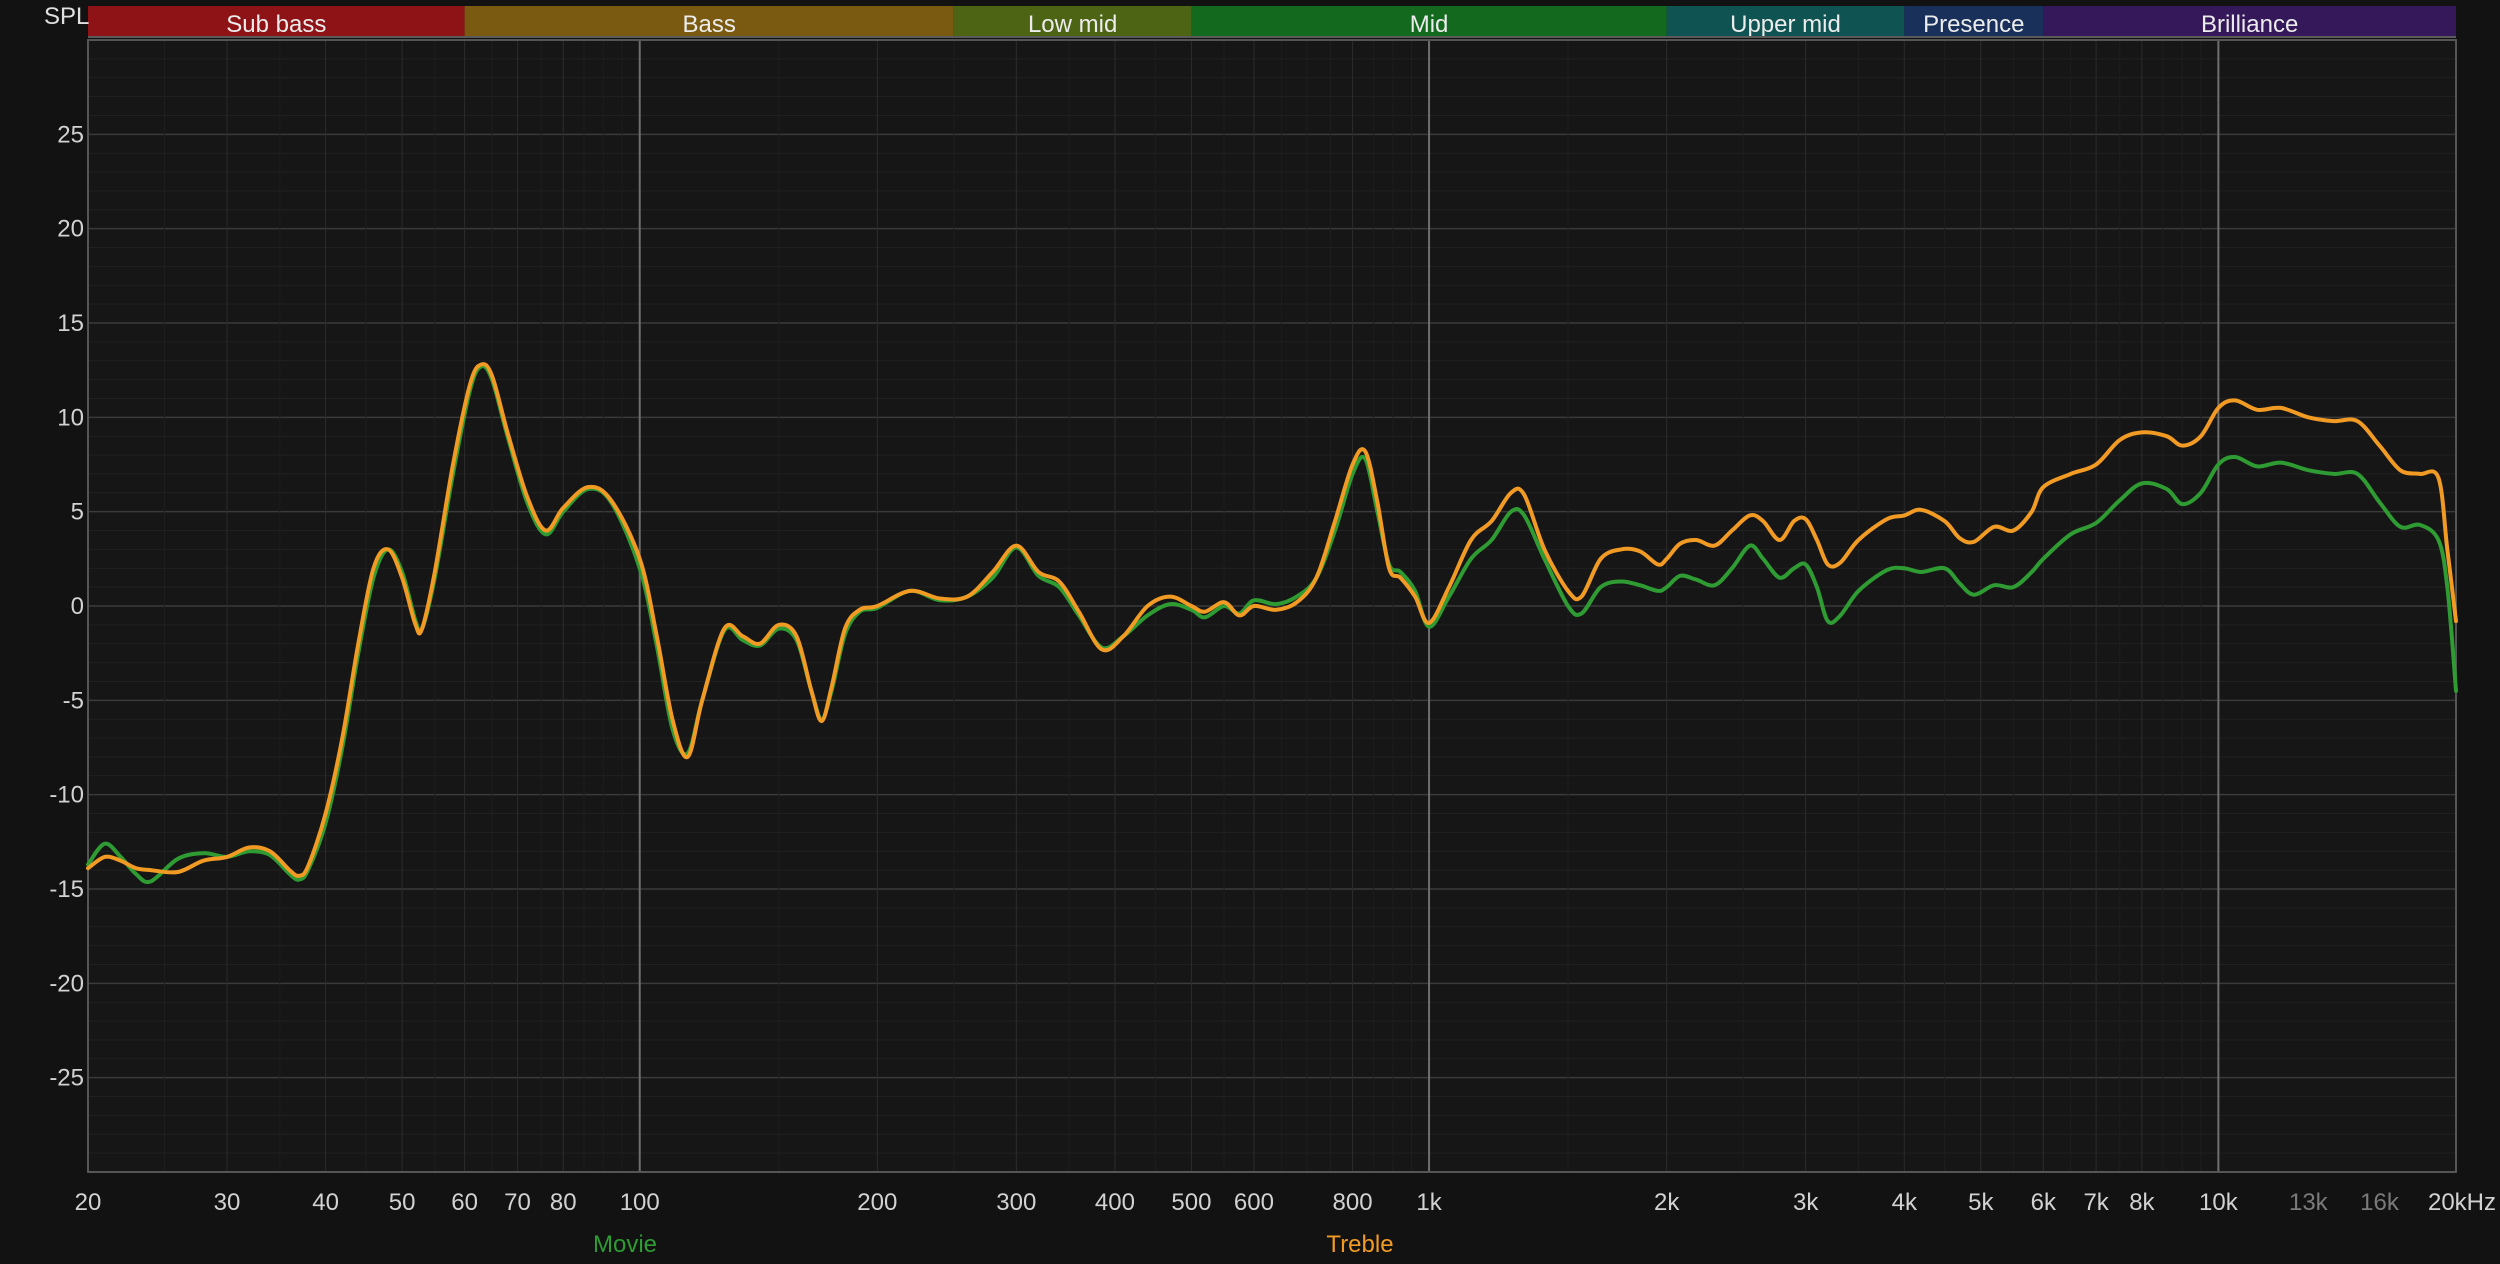  Describe the element at coordinates (2044, 1202) in the screenshot. I see `x-tick-label: 6k` at that location.